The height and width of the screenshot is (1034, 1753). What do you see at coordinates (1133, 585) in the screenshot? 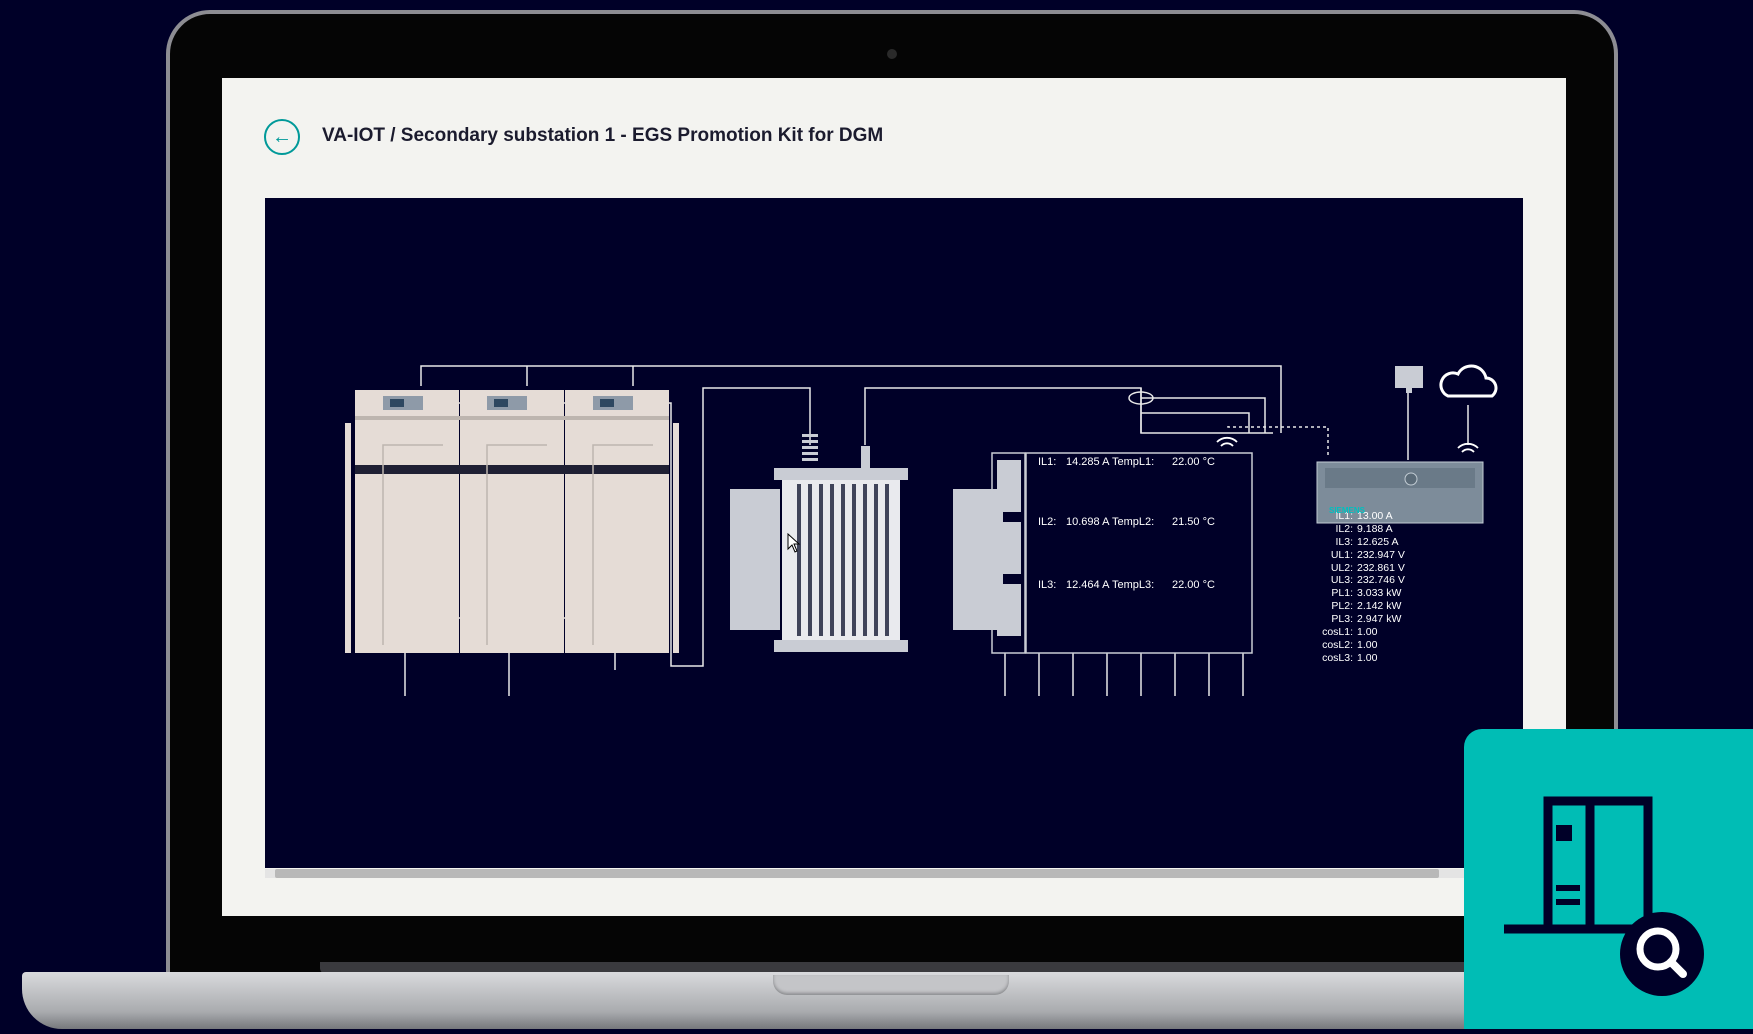
I see `lv-temp-label: TempL3:` at bounding box center [1133, 585].